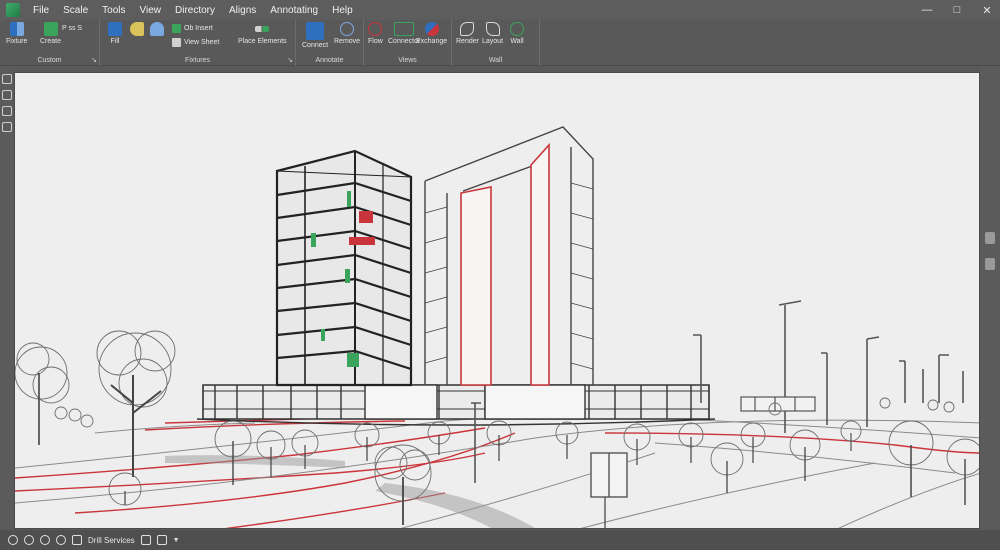 The height and width of the screenshot is (550, 1000). Describe the element at coordinates (176, 540) in the screenshot. I see `chevron-down-icon: ▼` at that location.